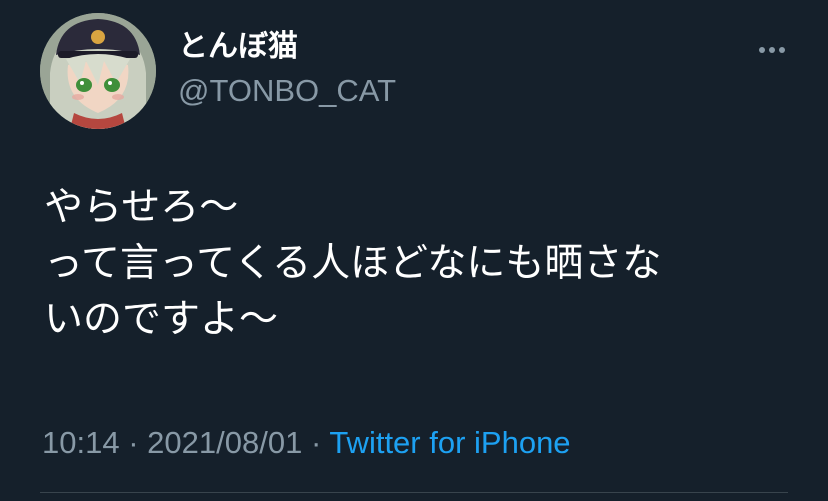  What do you see at coordinates (353, 263) in the screenshot?
I see `tweet-text-line: って言ってくる人ほどなにも晒さな` at bounding box center [353, 263].